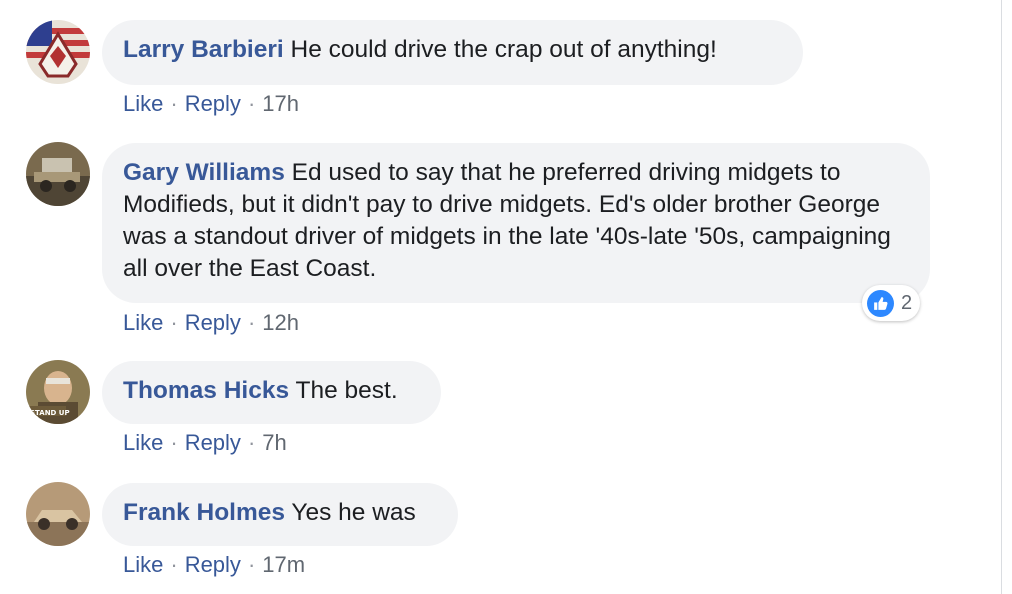 Image resolution: width=1012 pixels, height=594 pixels. I want to click on like-thumb-icon, so click(880, 303).